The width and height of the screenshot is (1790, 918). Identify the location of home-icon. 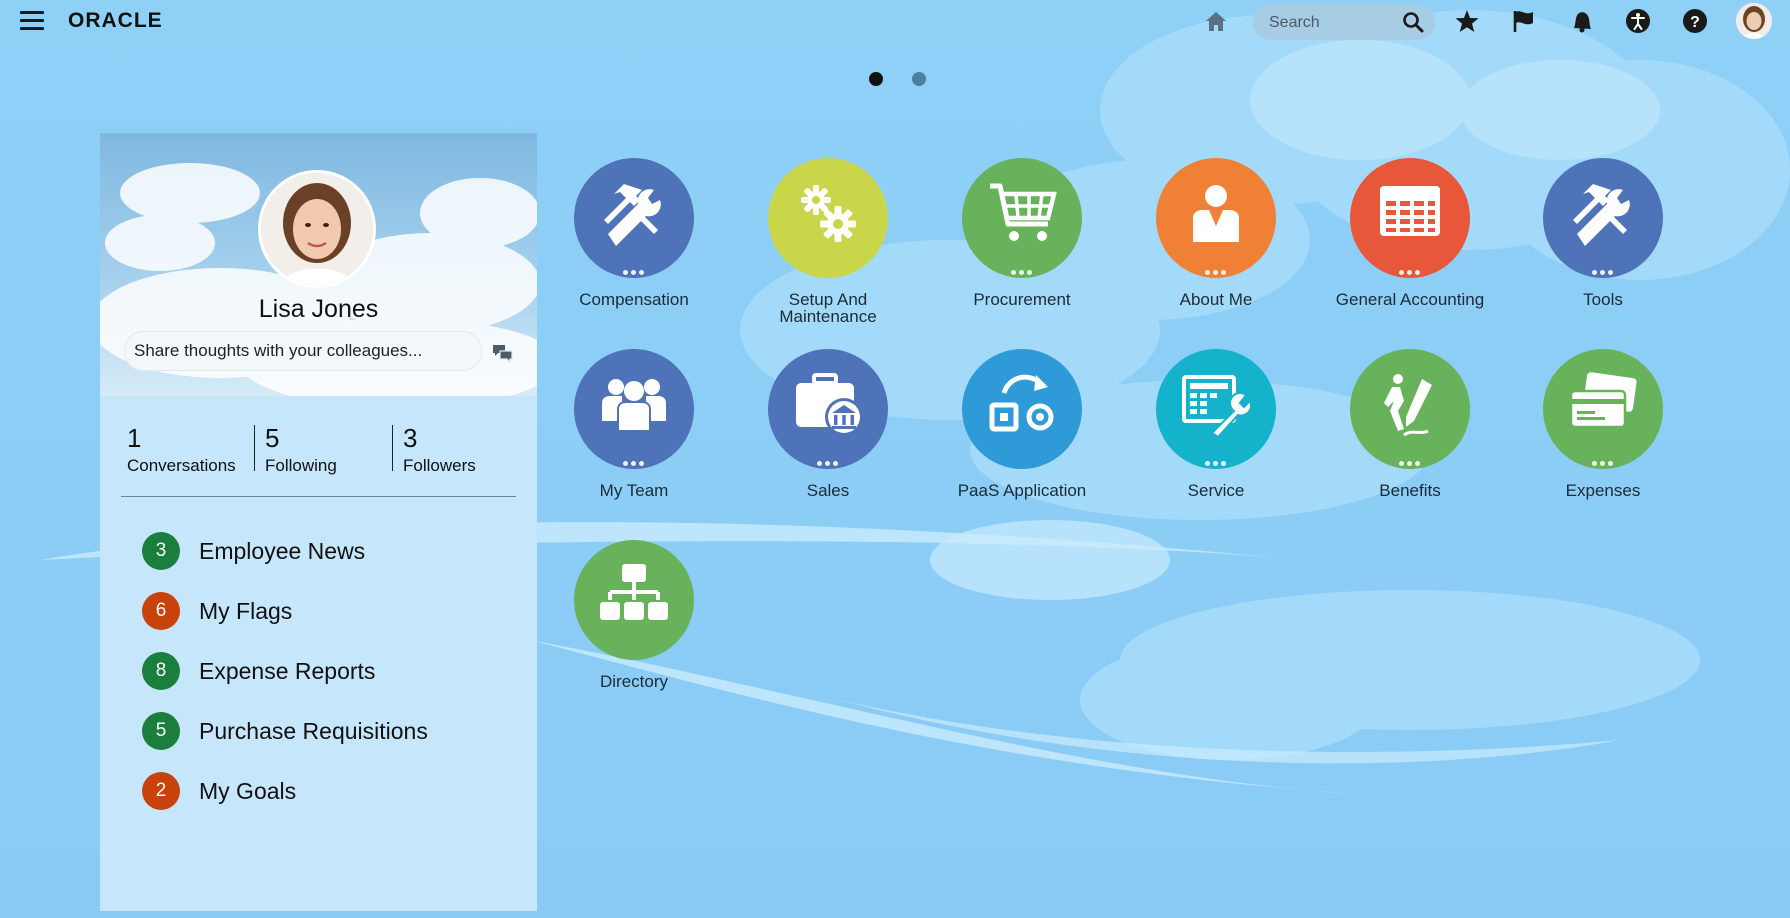
(1216, 21).